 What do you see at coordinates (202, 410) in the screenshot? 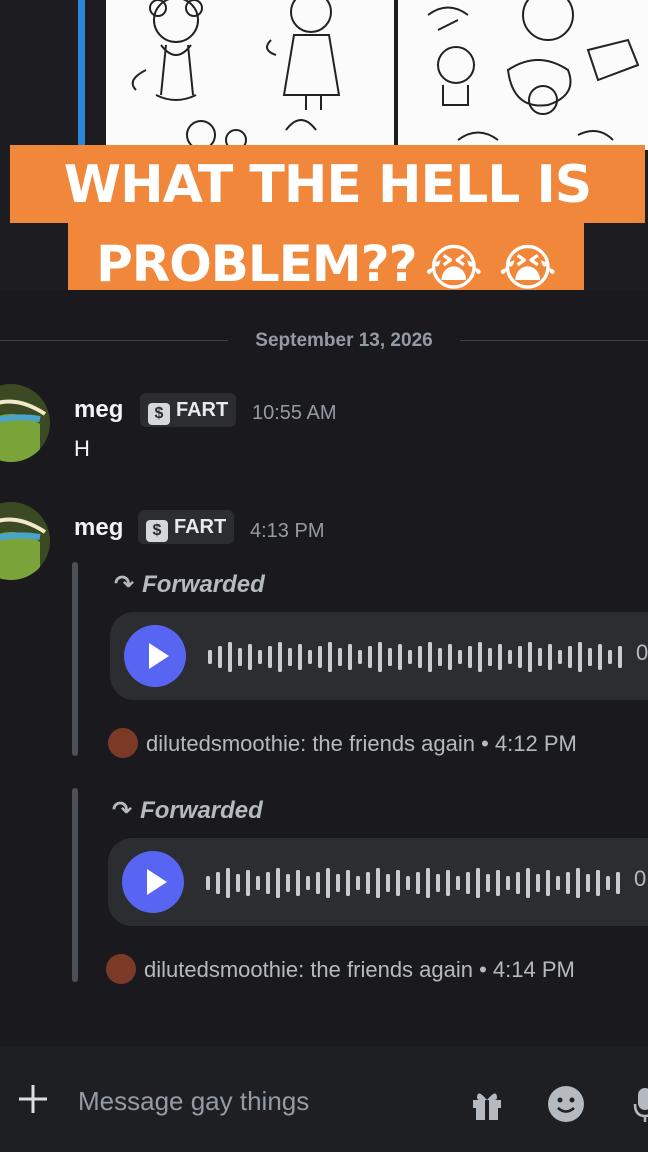
I see `server-tag-label: FART` at bounding box center [202, 410].